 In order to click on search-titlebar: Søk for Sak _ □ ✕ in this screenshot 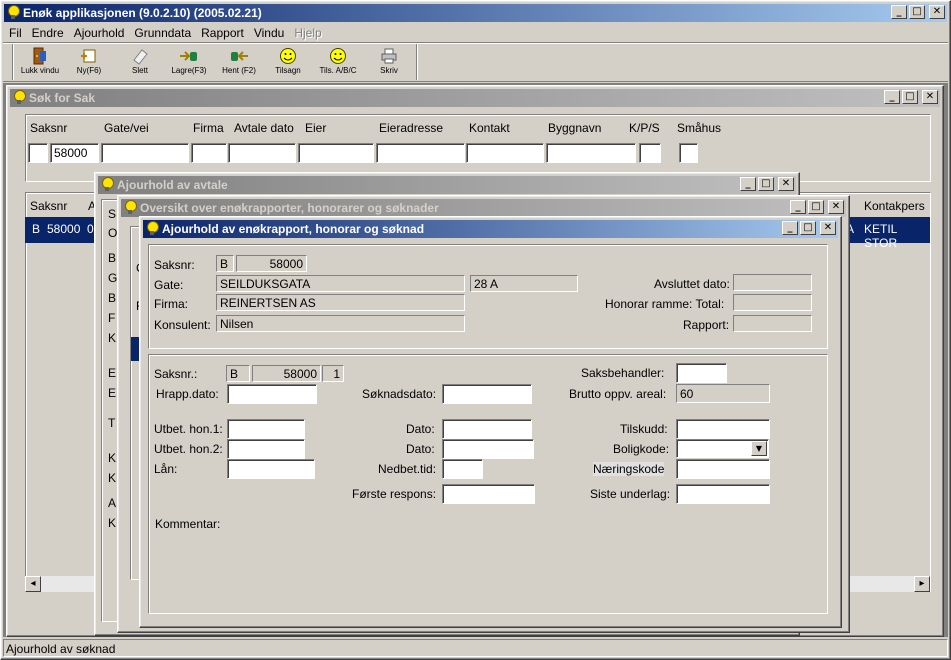, I will do `click(475, 98)`.